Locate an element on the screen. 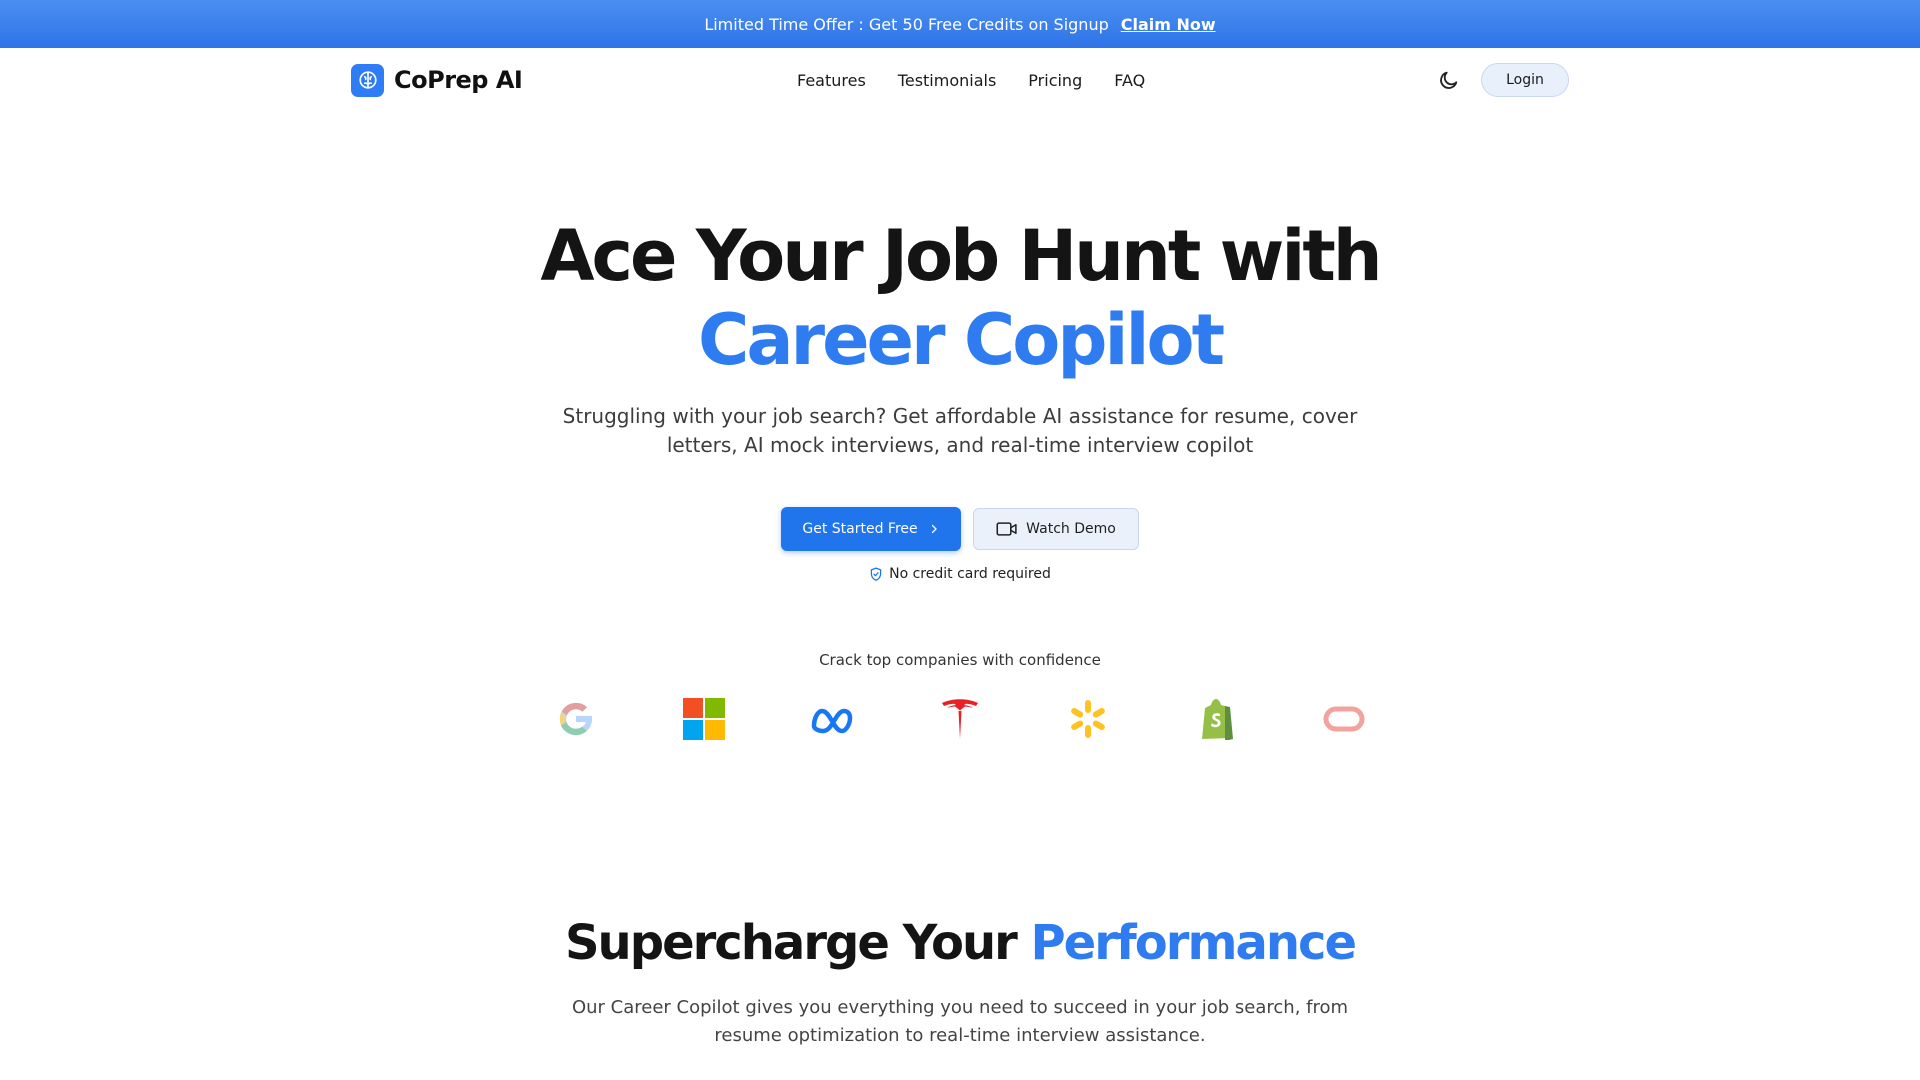 The width and height of the screenshot is (1920, 1080). nav-menu: Features Testimonials Pricing FAQ is located at coordinates (971, 80).